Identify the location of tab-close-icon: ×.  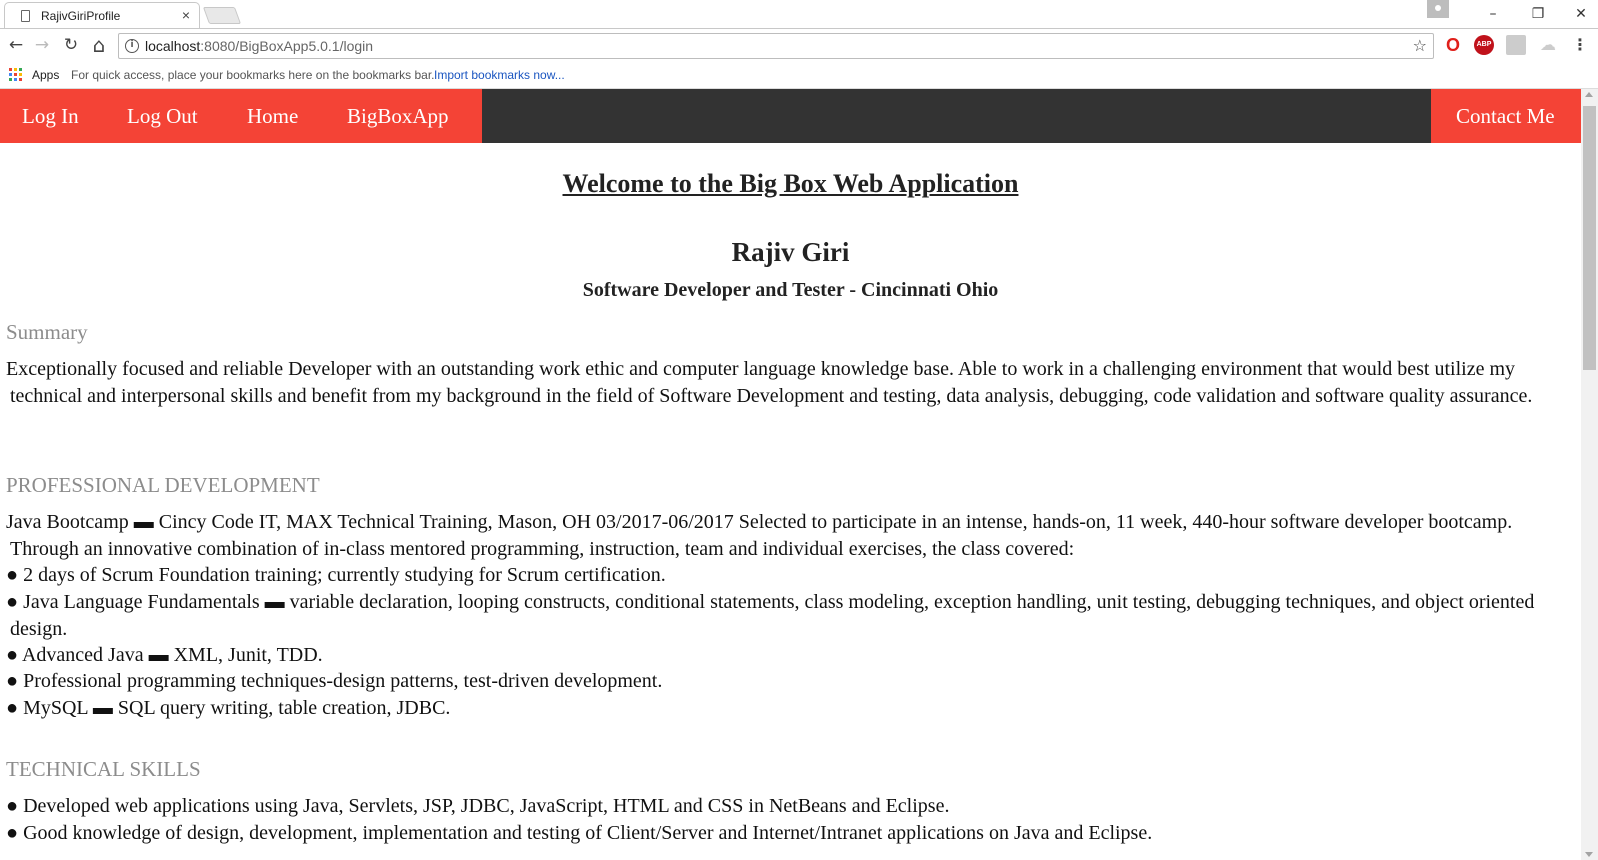
(186, 15).